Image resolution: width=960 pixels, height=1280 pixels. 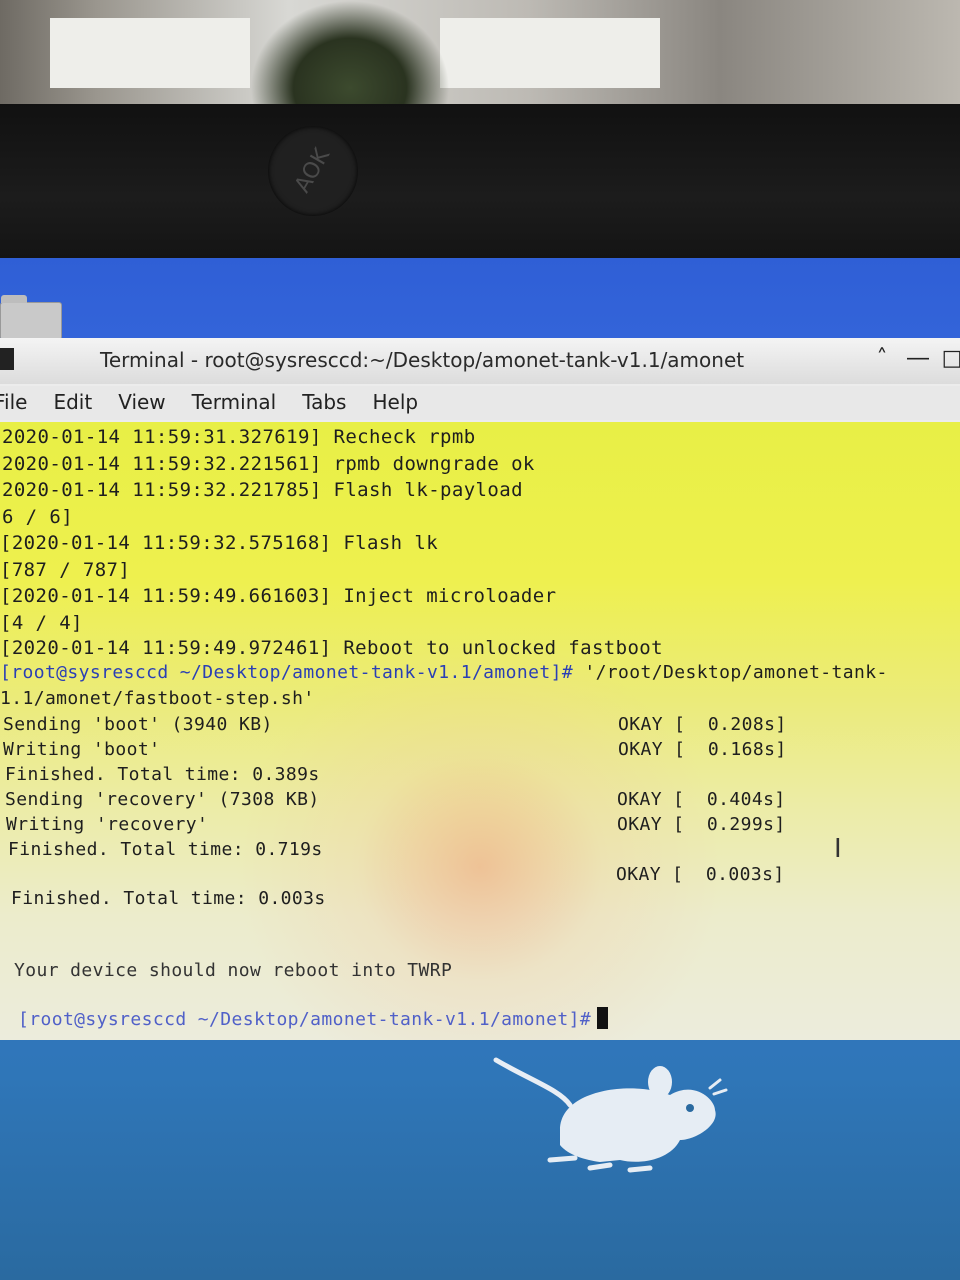 I want to click on menu-tabs: Tabs, so click(x=330, y=403).